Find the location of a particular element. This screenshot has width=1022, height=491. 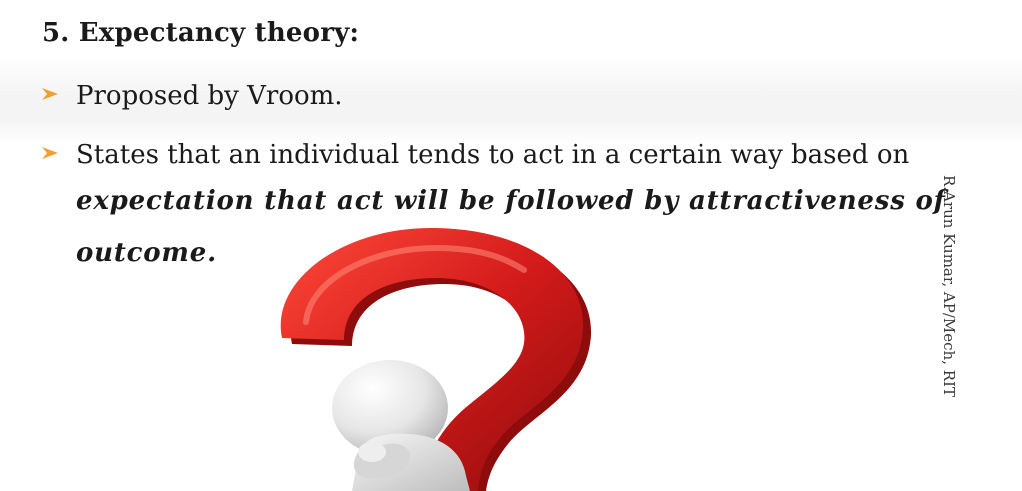

author-byline: R.Arun Kumar, AP/Mech, RIT is located at coordinates (949, 286).